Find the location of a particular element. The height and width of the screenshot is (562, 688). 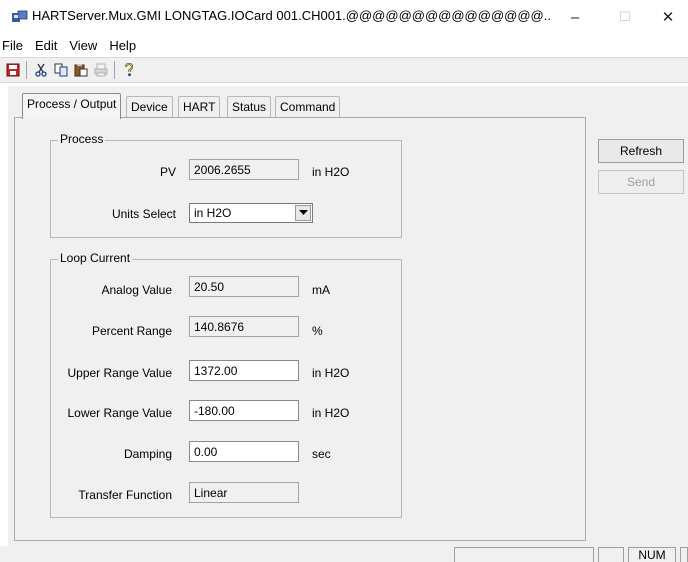

damping-unit: sec is located at coordinates (321, 454).